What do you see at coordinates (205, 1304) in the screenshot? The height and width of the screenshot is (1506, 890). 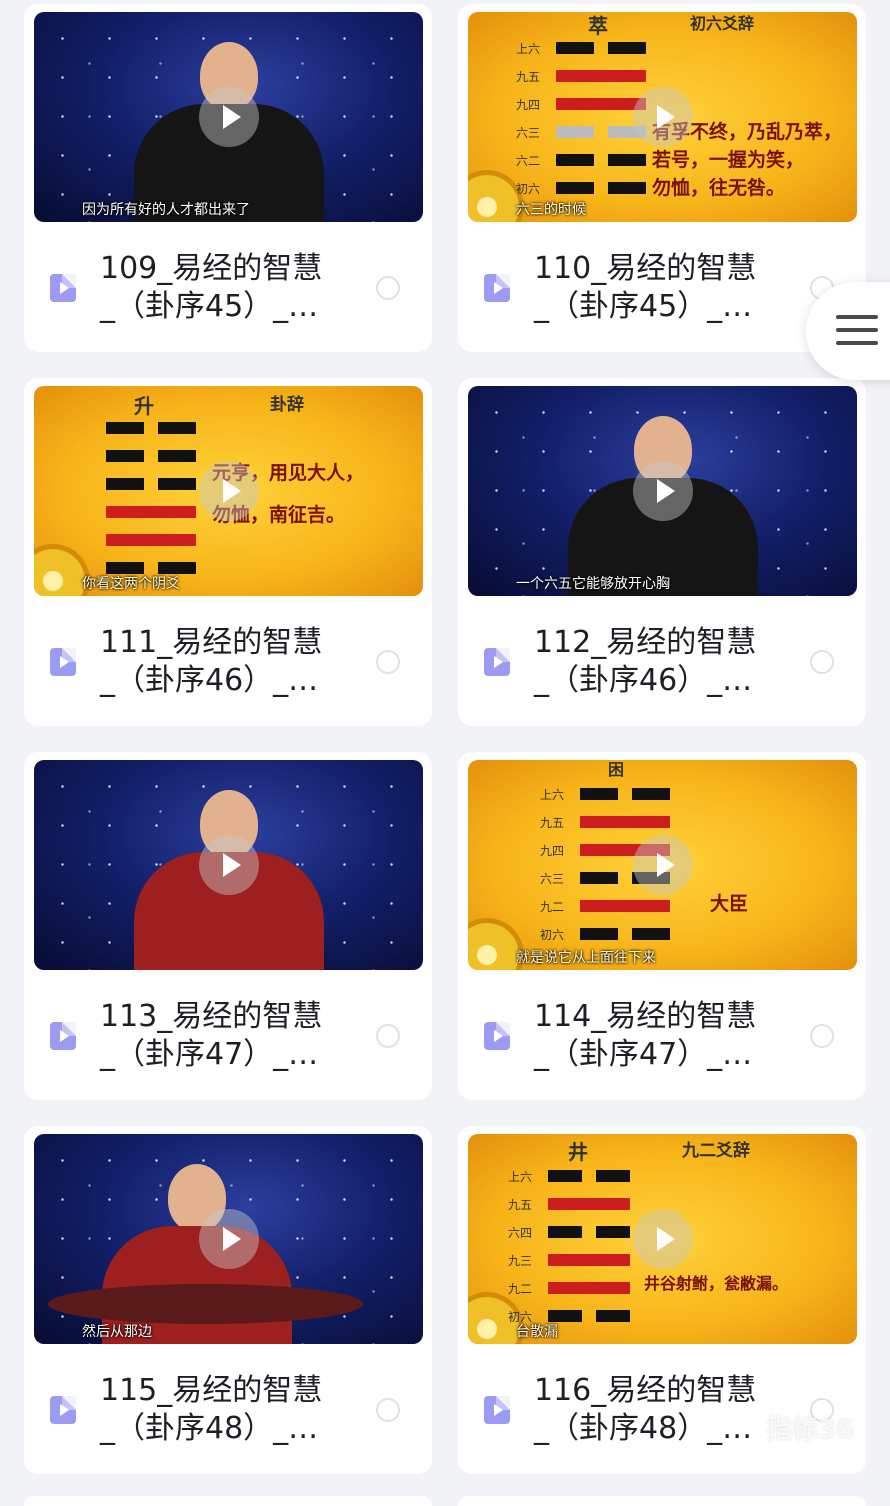 I see `desk-shape` at bounding box center [205, 1304].